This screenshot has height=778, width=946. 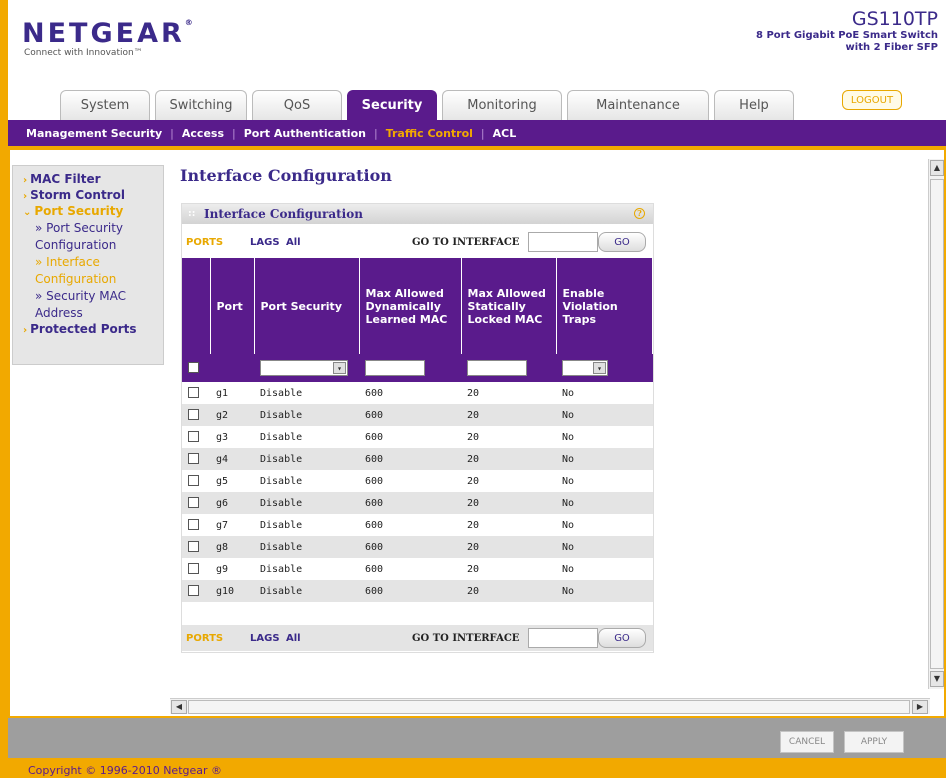 What do you see at coordinates (417, 459) in the screenshot?
I see `table-row: g4 Disable 600 20 No` at bounding box center [417, 459].